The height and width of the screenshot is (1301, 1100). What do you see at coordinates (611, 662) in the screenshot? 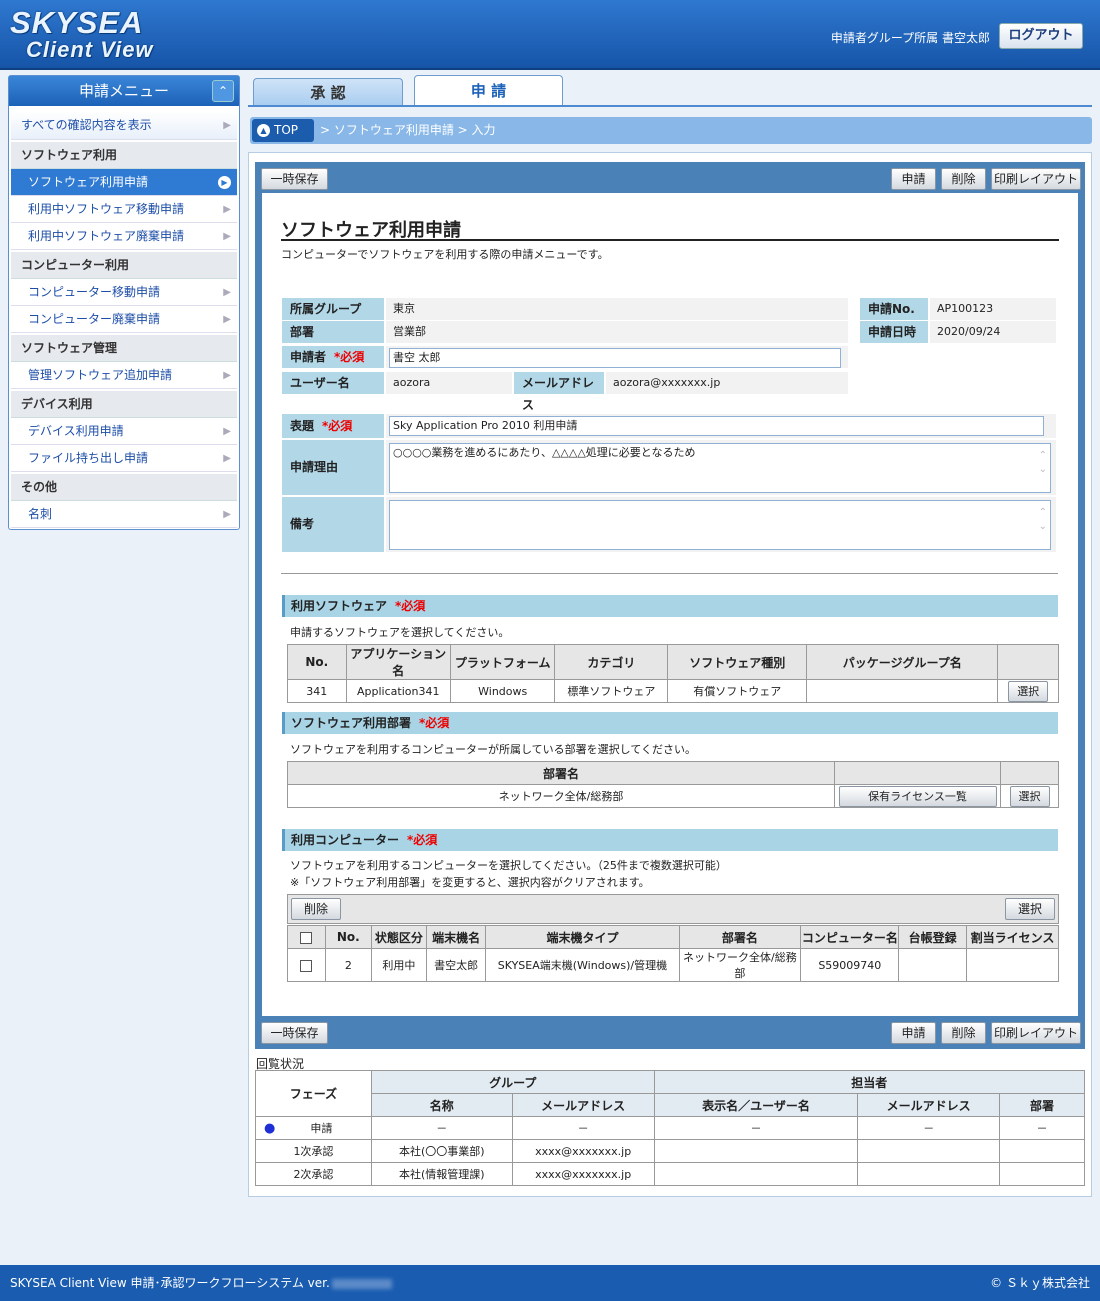
I see `col-header: カテゴリ` at bounding box center [611, 662].